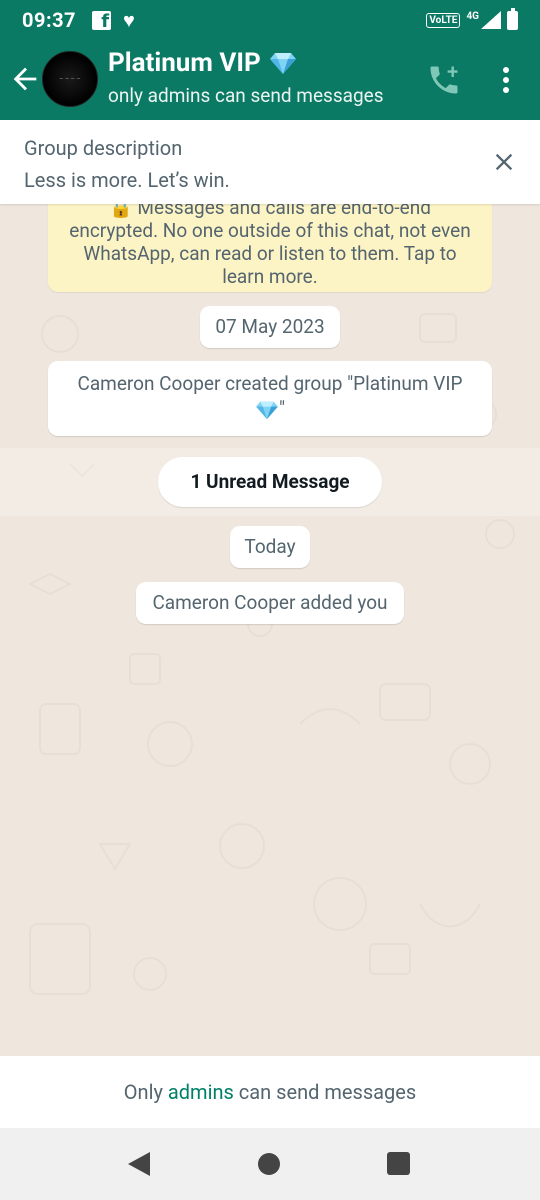 The height and width of the screenshot is (1200, 540). I want to click on status-time: 09:37, so click(49, 20).